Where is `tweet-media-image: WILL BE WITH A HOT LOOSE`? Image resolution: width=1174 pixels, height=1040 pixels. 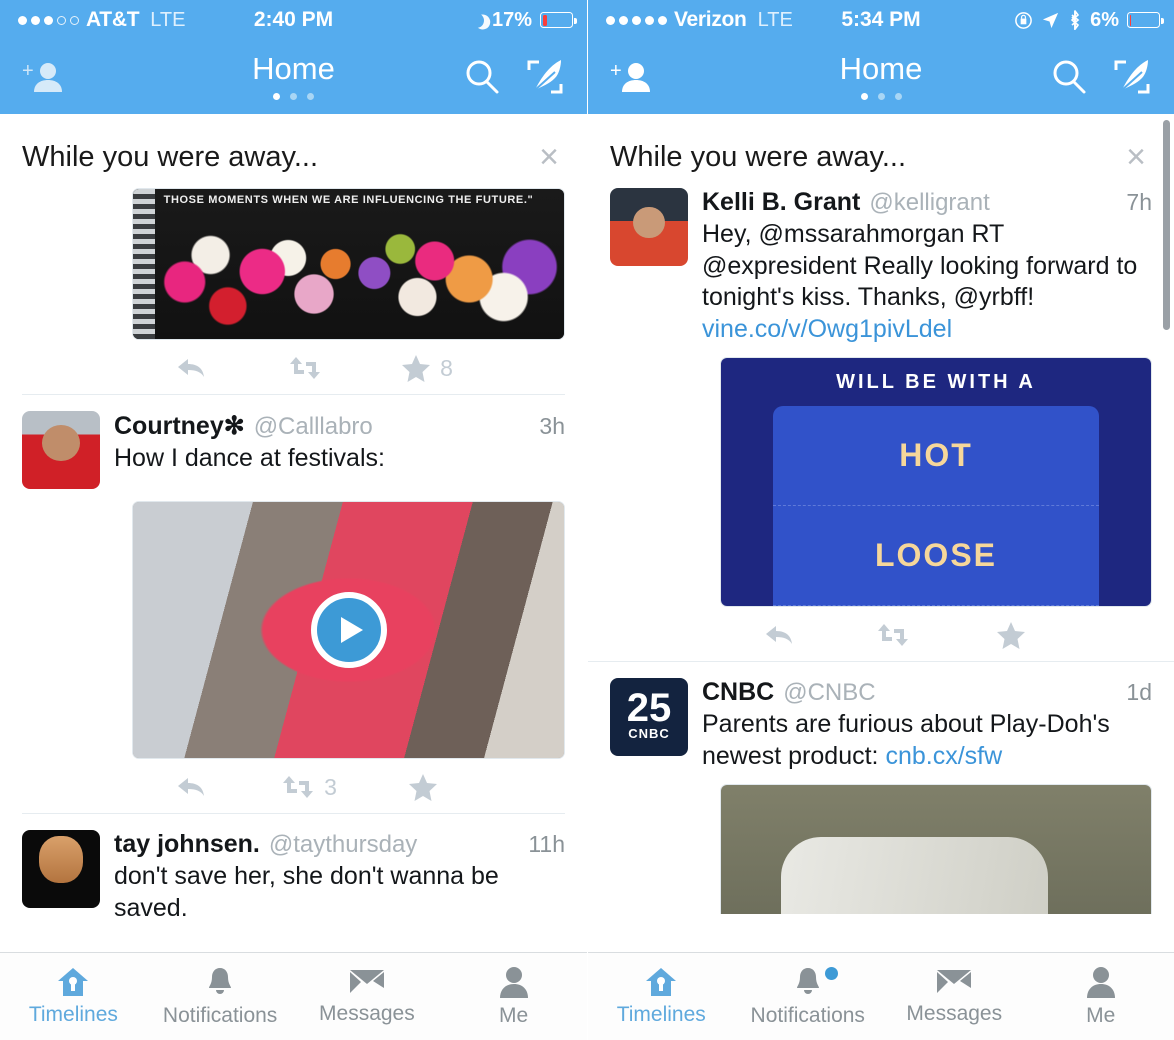 tweet-media-image: WILL BE WITH A HOT LOOSE is located at coordinates (936, 482).